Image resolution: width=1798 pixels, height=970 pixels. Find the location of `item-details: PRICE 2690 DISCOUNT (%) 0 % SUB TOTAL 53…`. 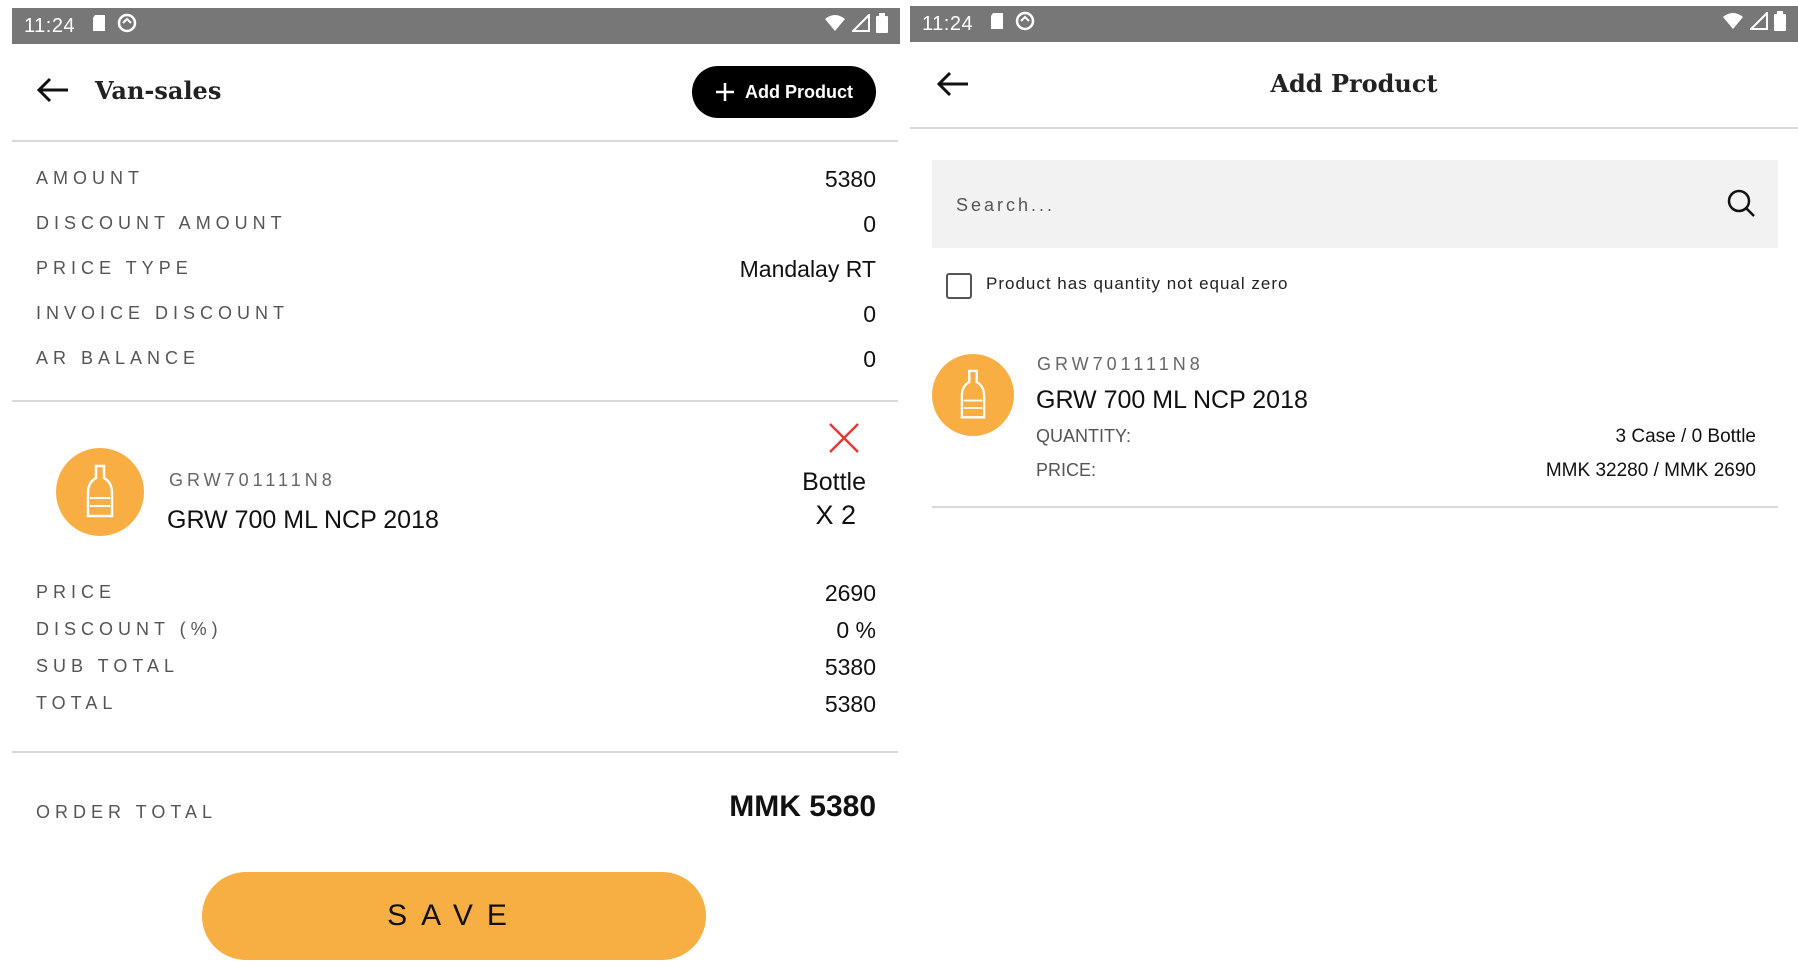

item-details: PRICE 2690 DISCOUNT (%) 0 % SUB TOTAL 53… is located at coordinates (456, 654).